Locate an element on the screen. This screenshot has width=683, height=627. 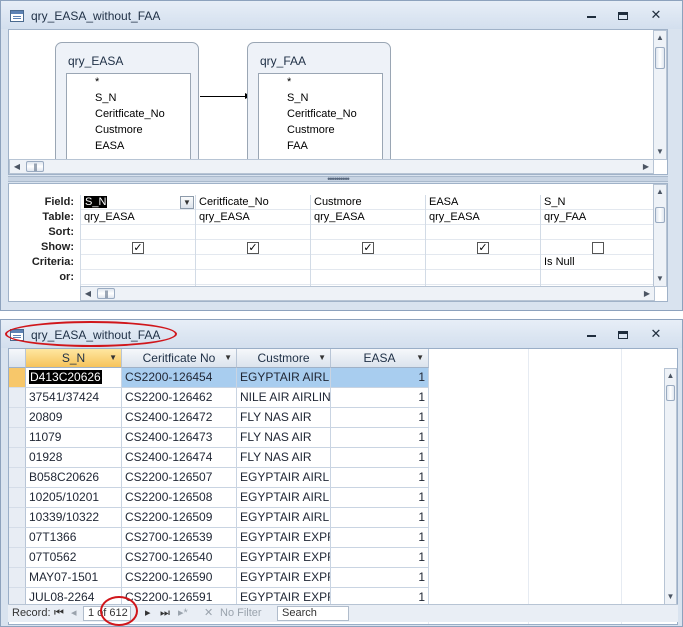
field-item: FAA is located at coordinates (297, 146).